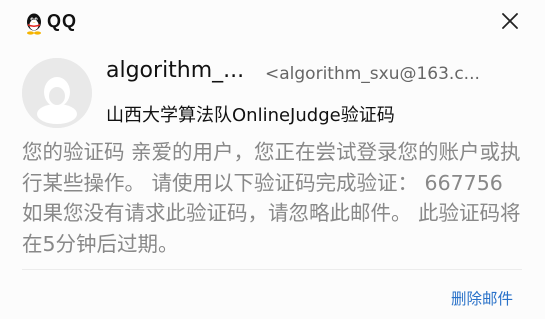 Image resolution: width=545 pixels, height=319 pixels. Describe the element at coordinates (250, 115) in the screenshot. I see `email-subject: 山西大学算法队OnlineJudge验证码` at that location.